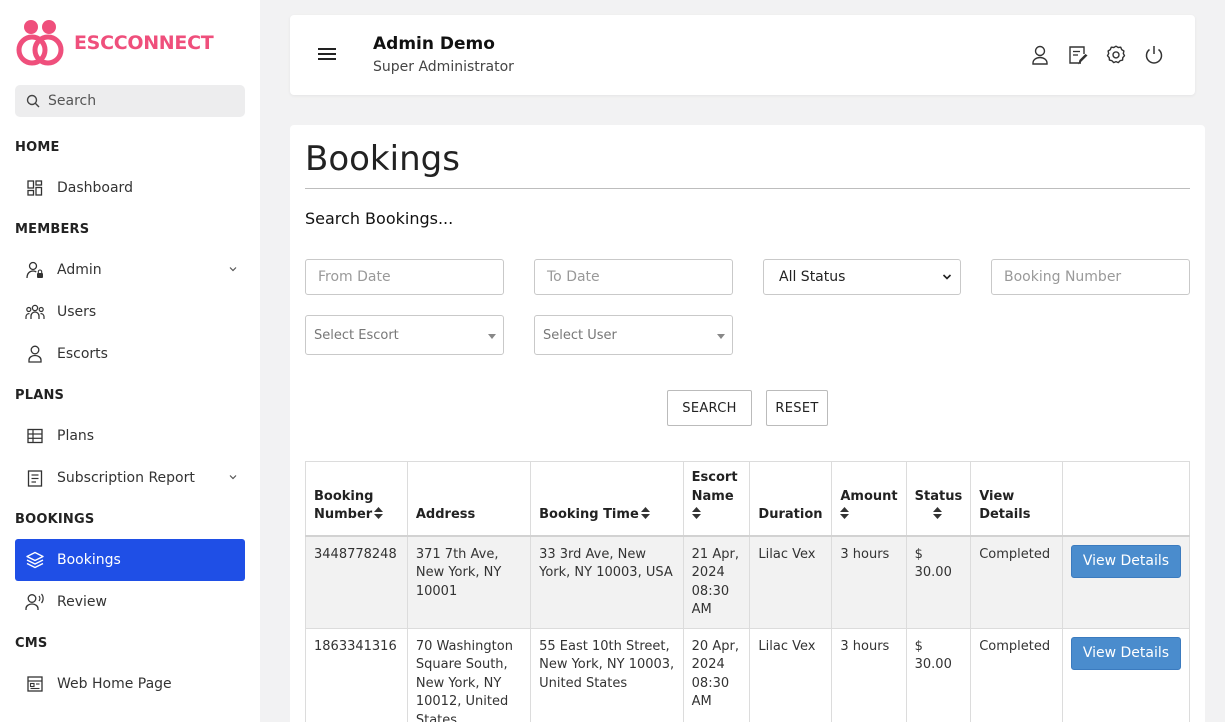 The height and width of the screenshot is (722, 1225). I want to click on report-icon, so click(35, 478).